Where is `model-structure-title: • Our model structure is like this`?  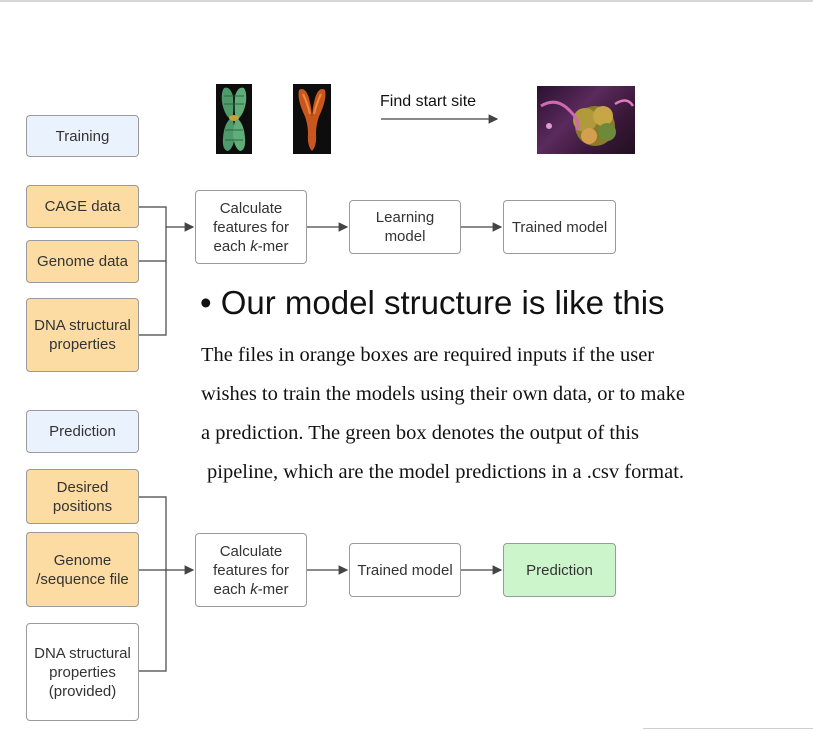 model-structure-title: • Our model structure is like this is located at coordinates (432, 303).